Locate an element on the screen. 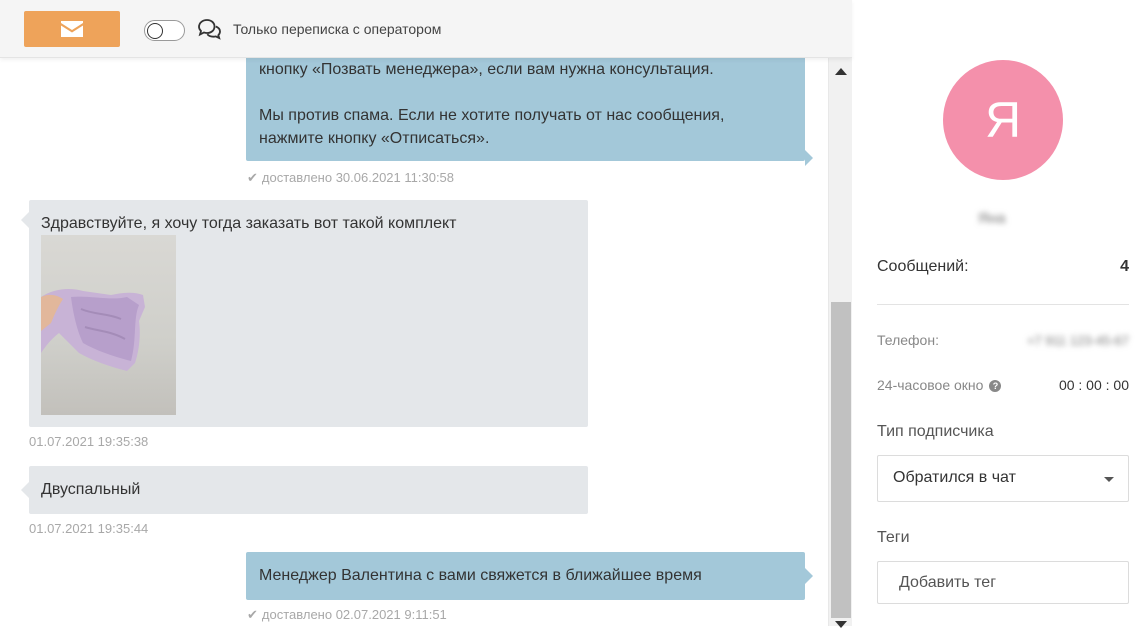 The image size is (1144, 628). phone-row: Телефон: +7 911 123-45-67 is located at coordinates (1003, 340).